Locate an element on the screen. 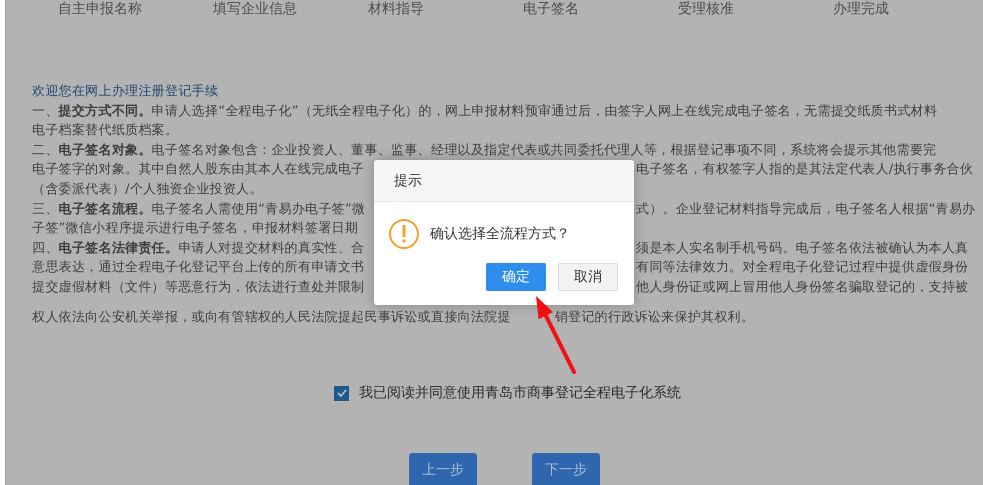  checkbox is located at coordinates (341, 393).